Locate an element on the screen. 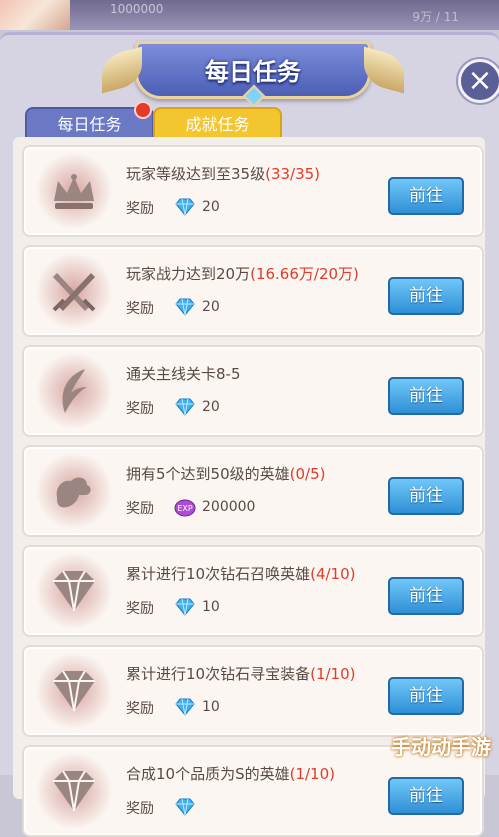 The width and height of the screenshot is (499, 837). crossed-swords-icon is located at coordinates (74, 291).